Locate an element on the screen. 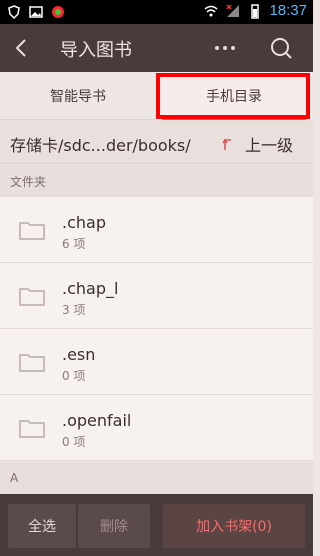  status-bar: 18:37 is located at coordinates (156, 12).